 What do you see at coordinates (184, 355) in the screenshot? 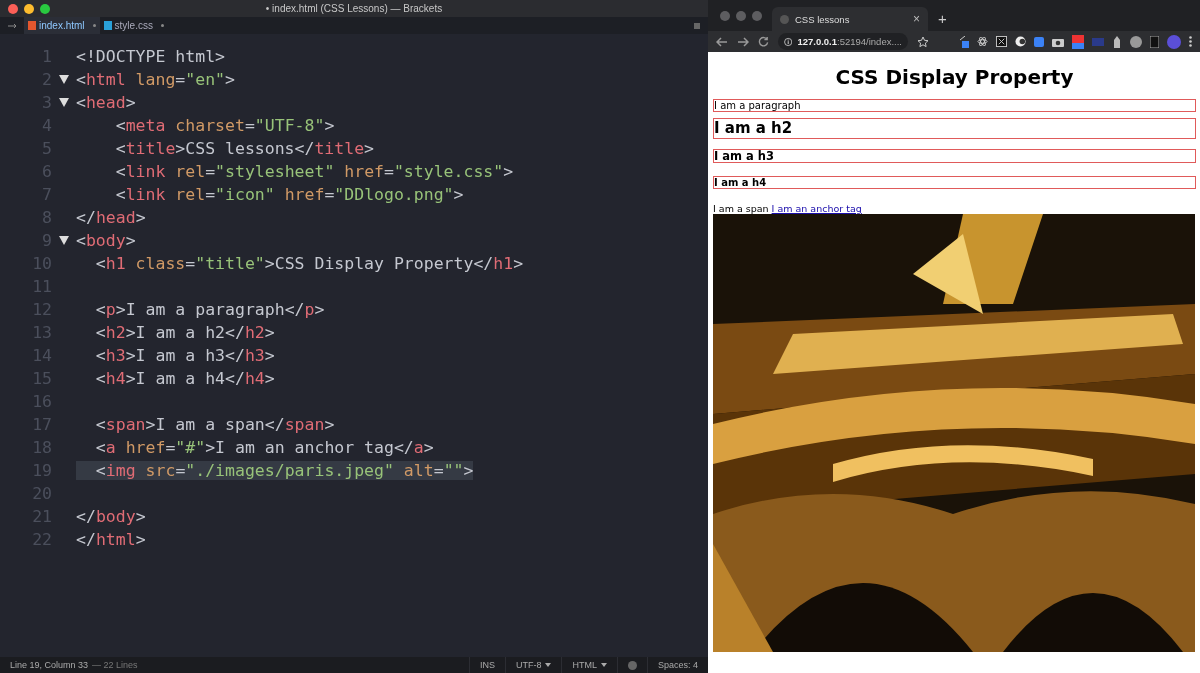
I see `code-line: <h3>I am a h3</h3>` at bounding box center [184, 355].